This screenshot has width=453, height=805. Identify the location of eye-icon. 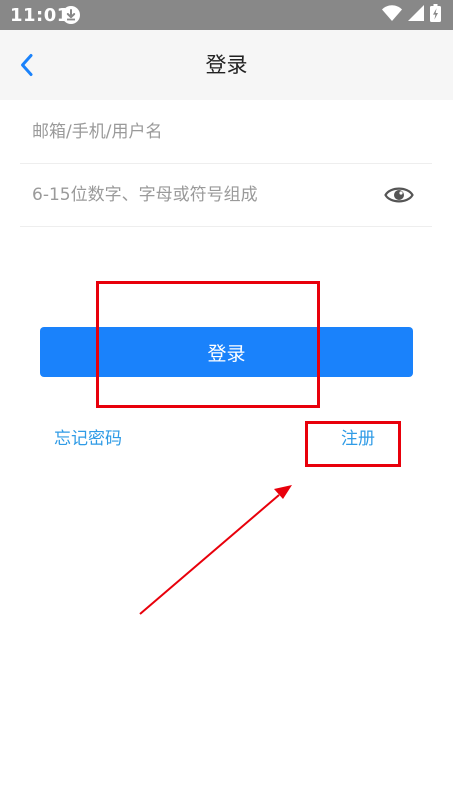
(399, 195).